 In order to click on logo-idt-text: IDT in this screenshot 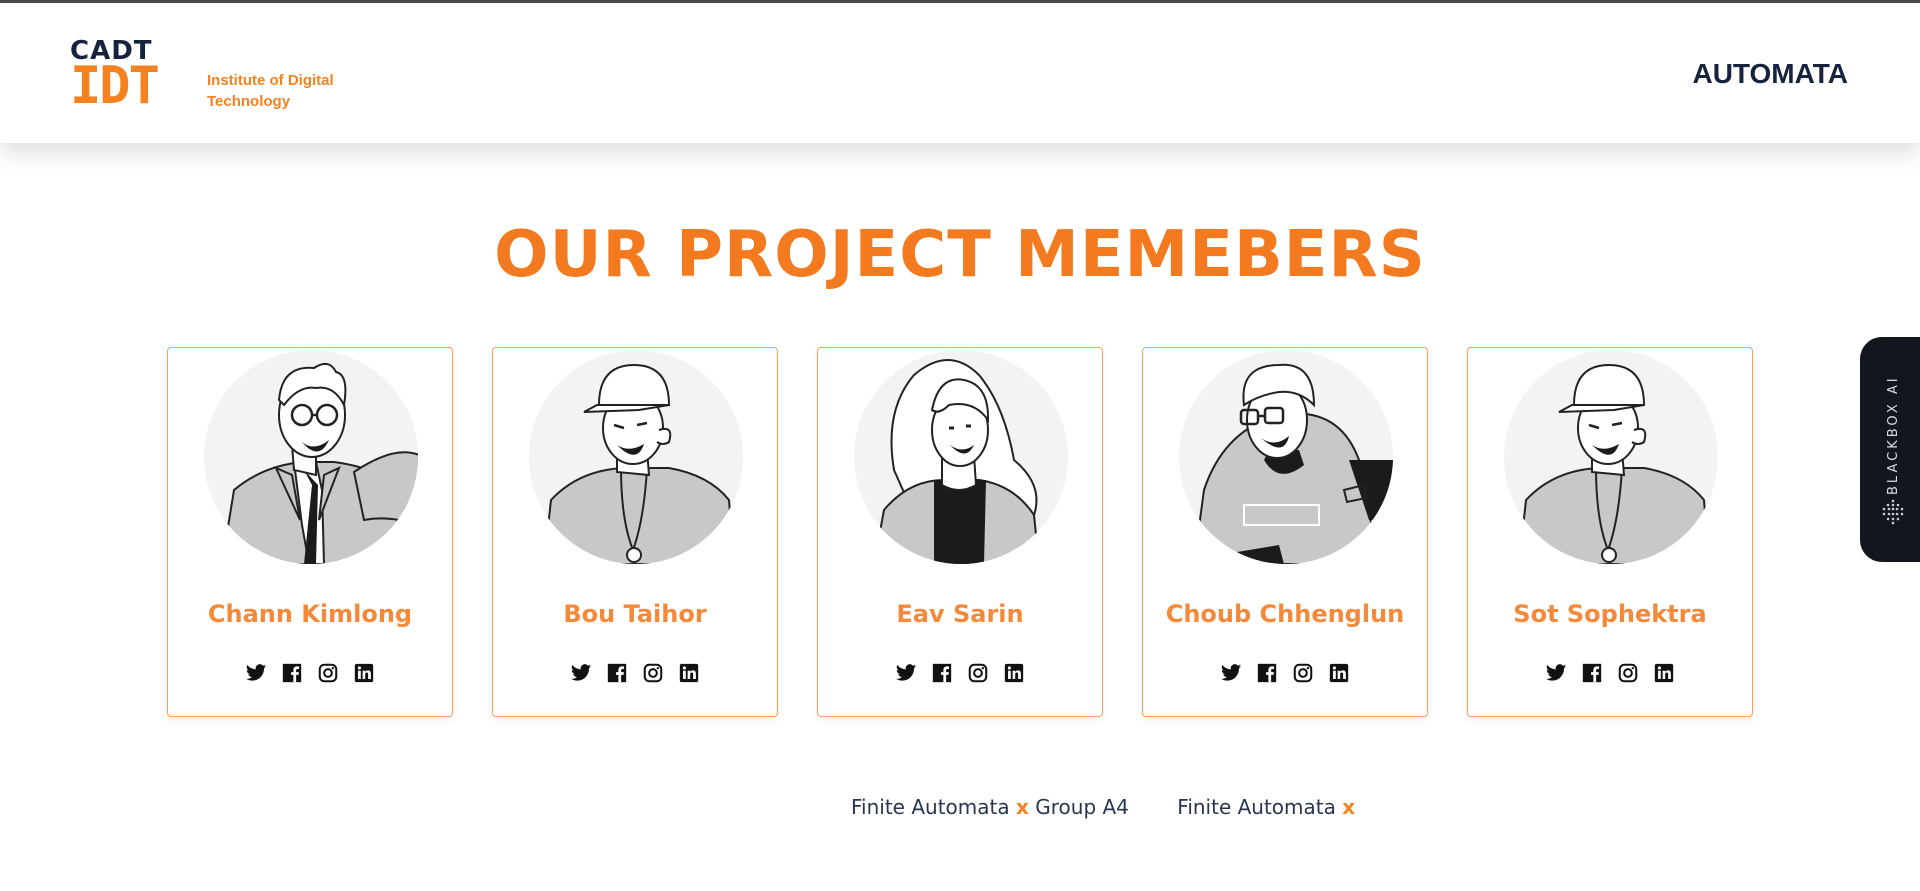, I will do `click(115, 86)`.